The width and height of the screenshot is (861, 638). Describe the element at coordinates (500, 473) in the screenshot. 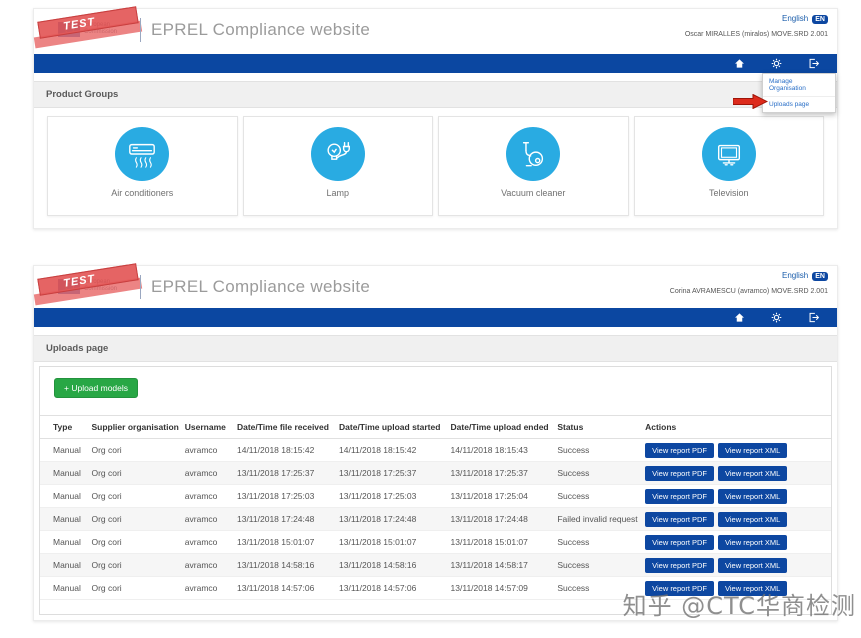

I see `cell-ended: 13/11/2018 17:25:37` at that location.